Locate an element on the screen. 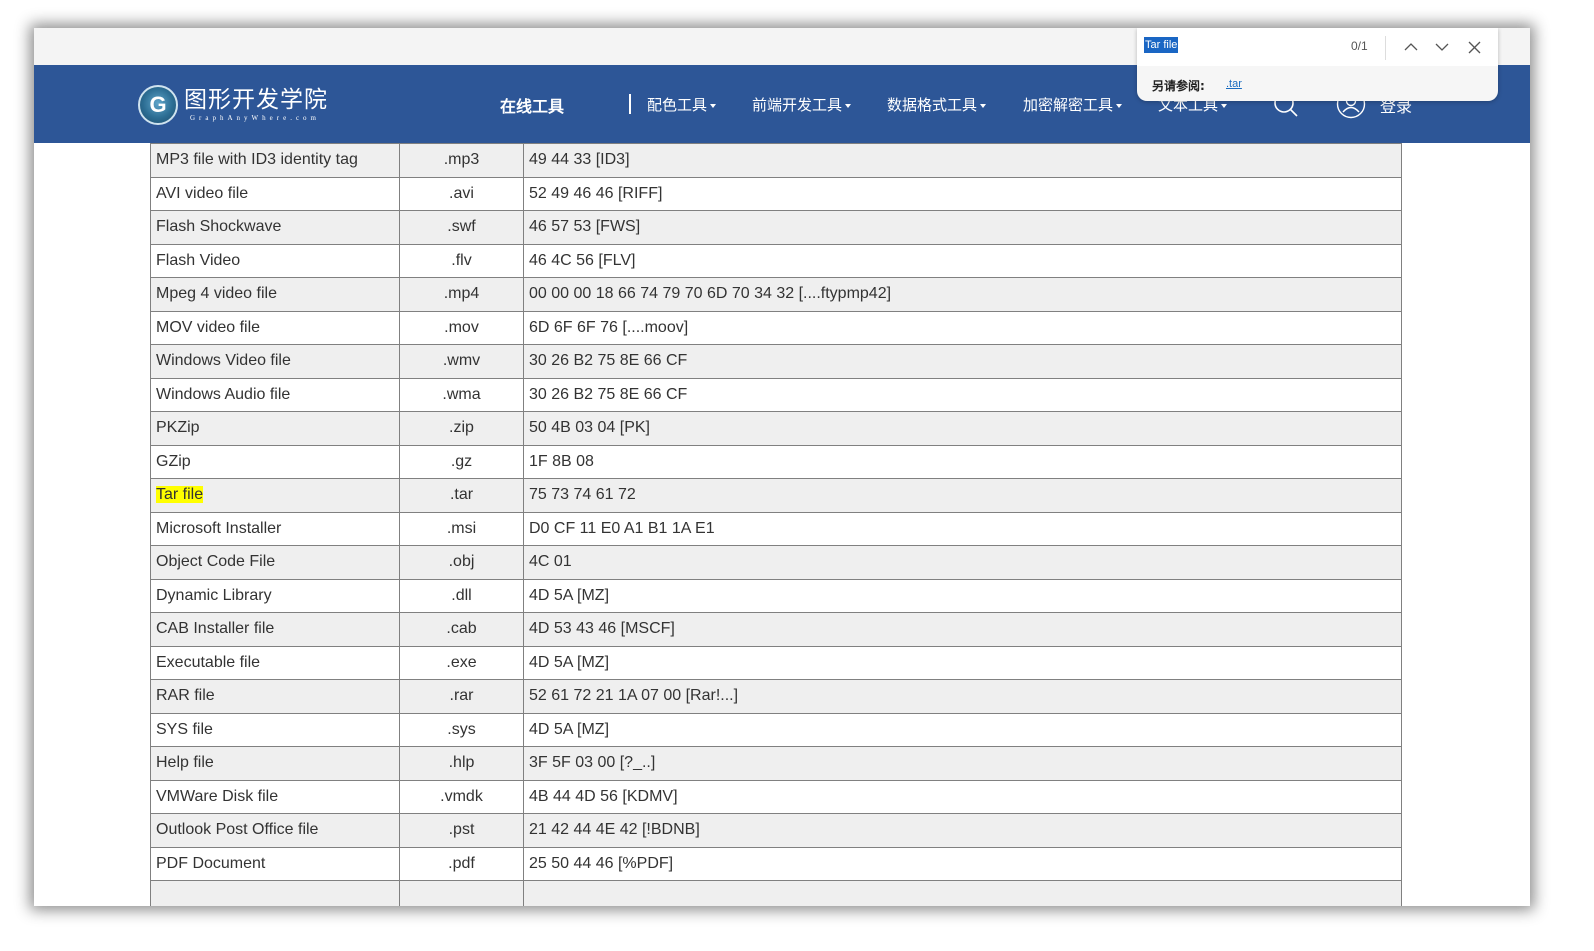  logo-title: 图形开发学院 is located at coordinates (256, 100).